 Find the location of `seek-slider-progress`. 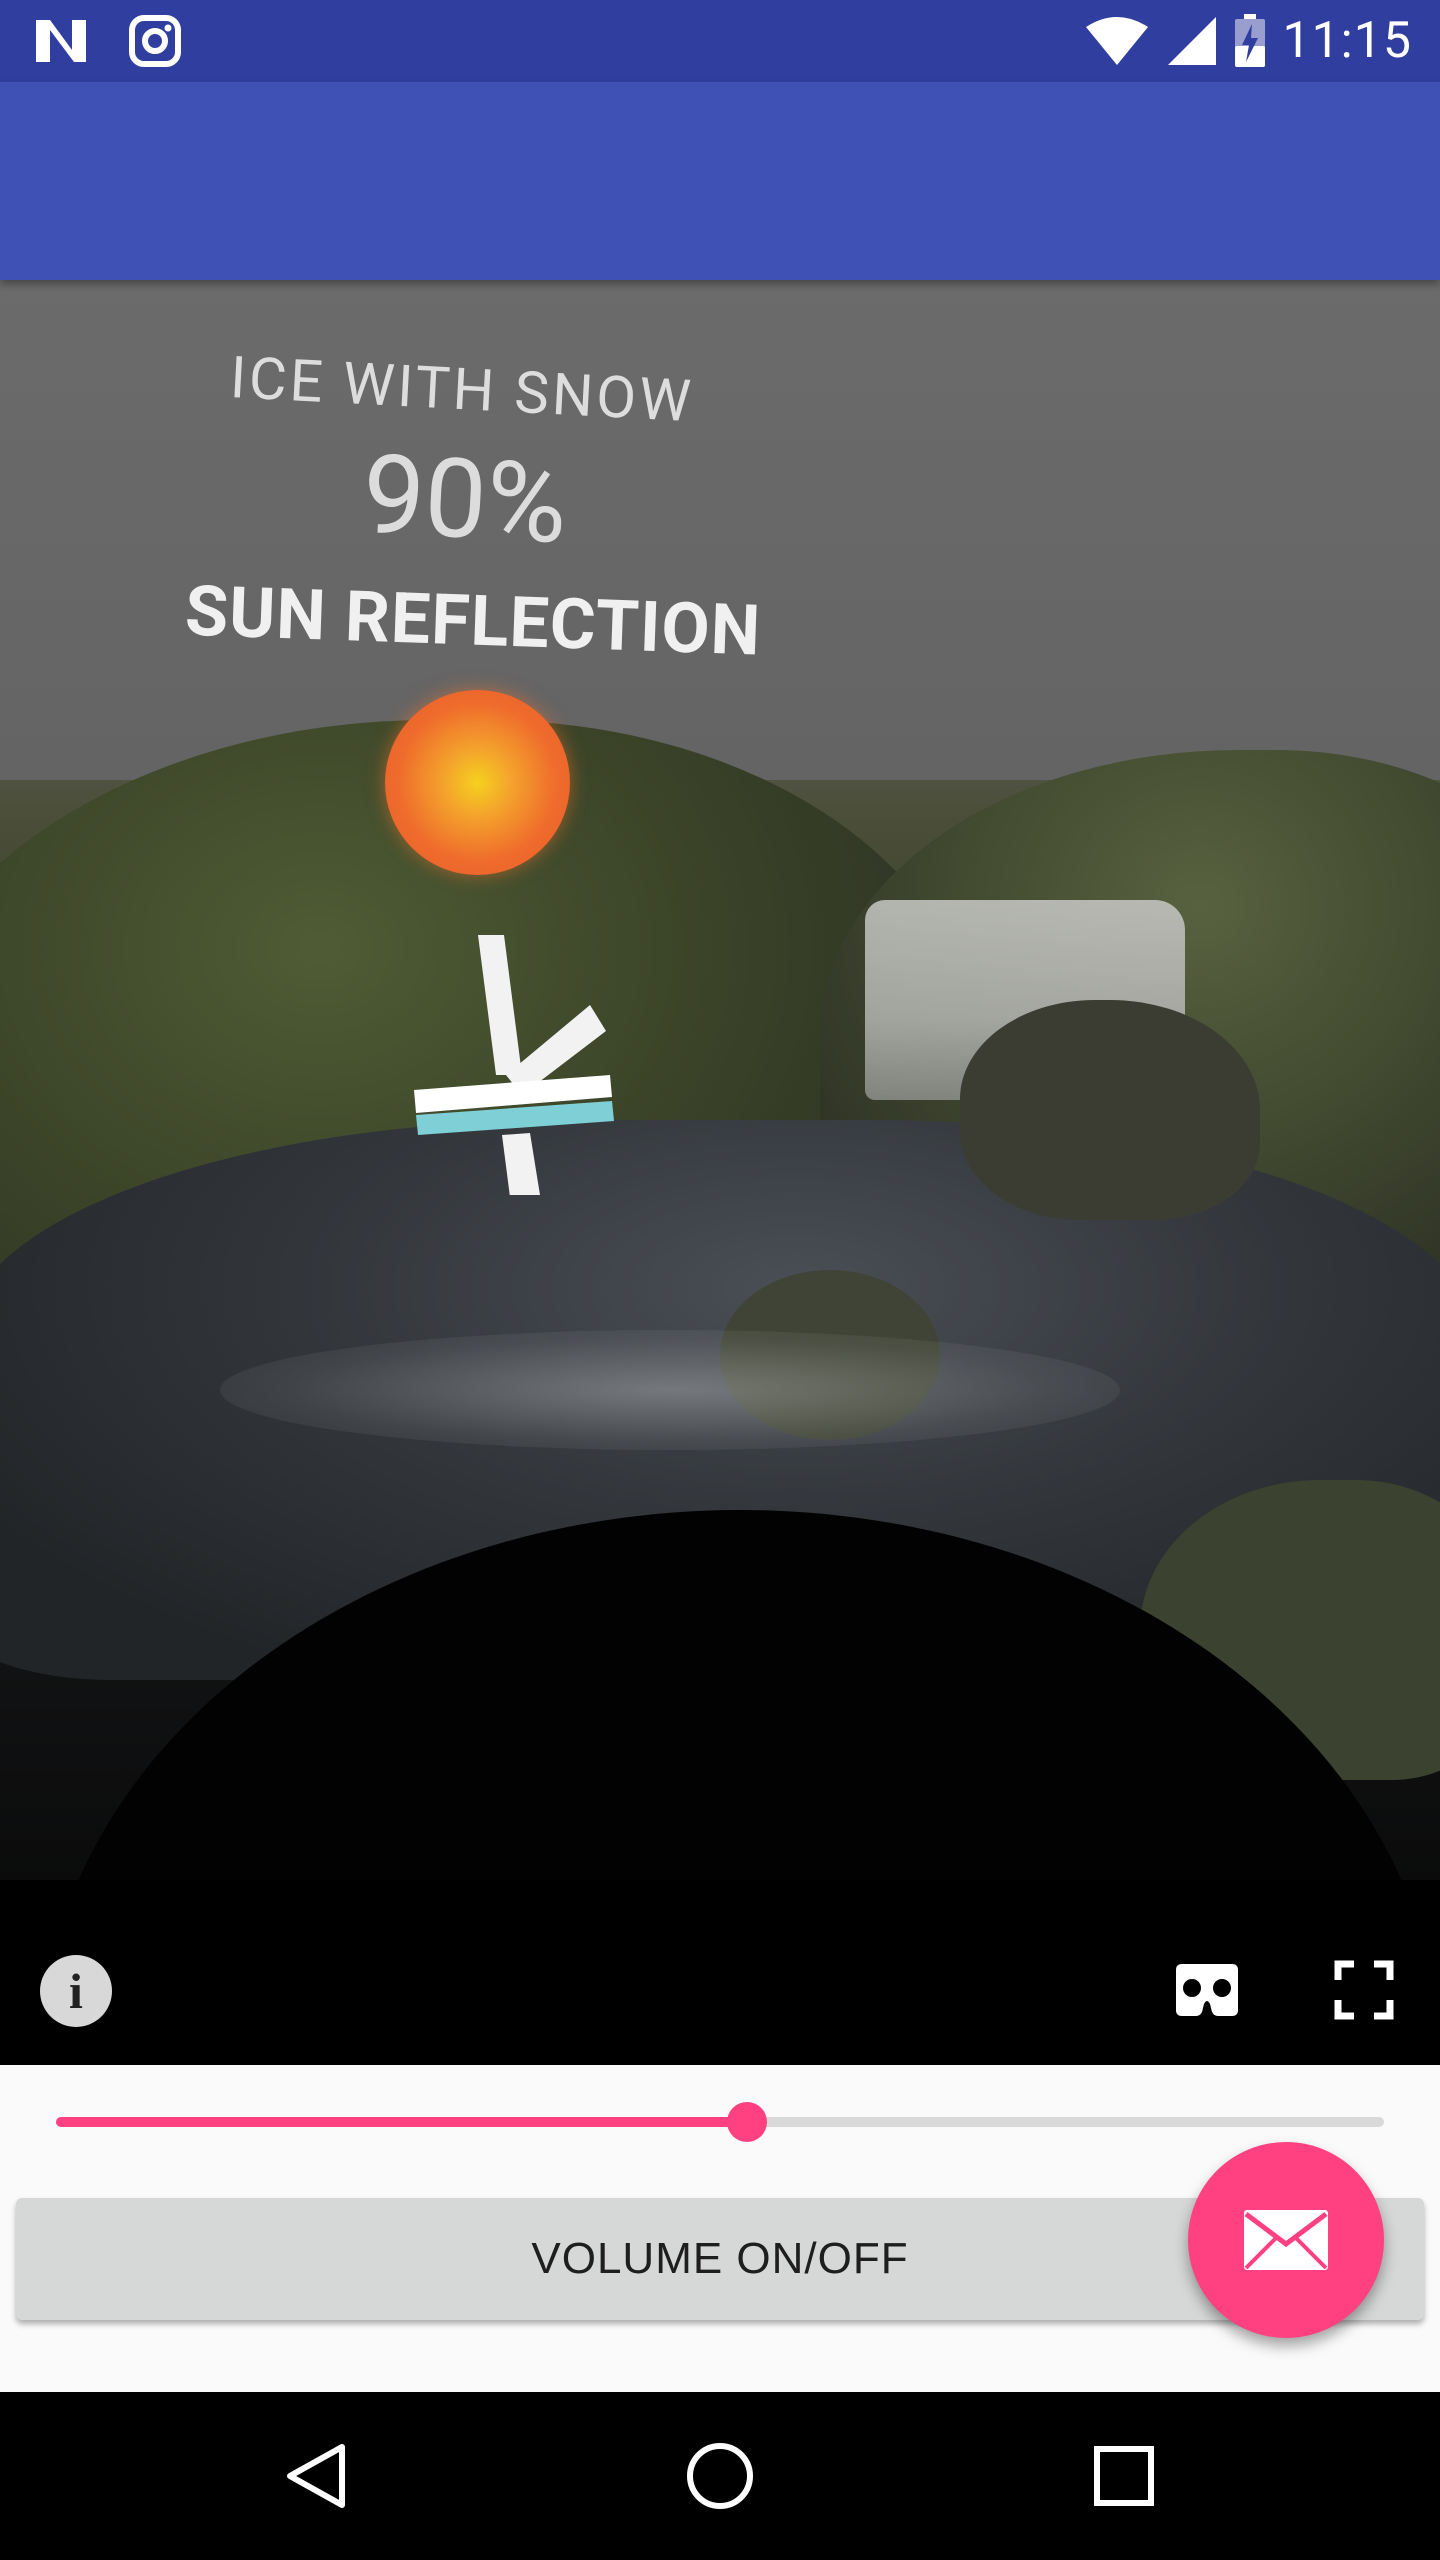

seek-slider-progress is located at coordinates (401, 2122).